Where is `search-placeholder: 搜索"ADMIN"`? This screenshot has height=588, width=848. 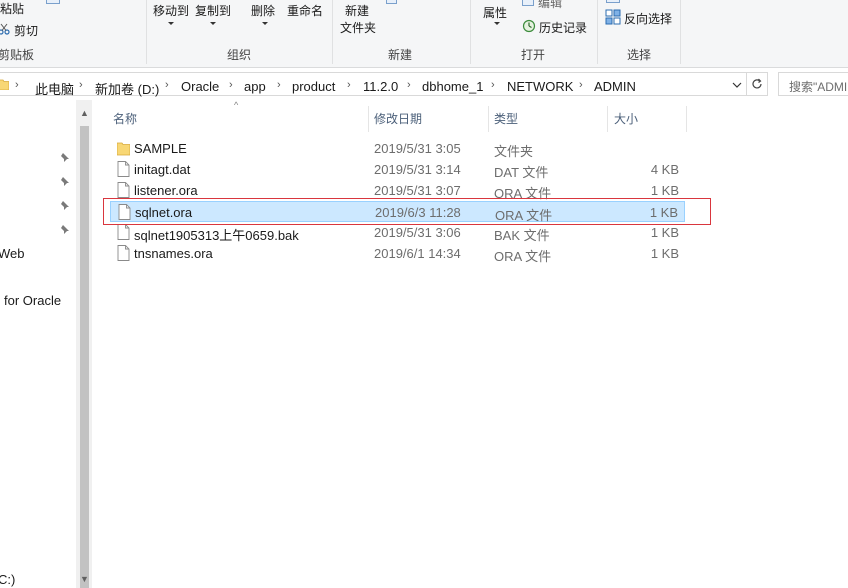
search-placeholder: 搜索"ADMIN" is located at coordinates (818, 87).